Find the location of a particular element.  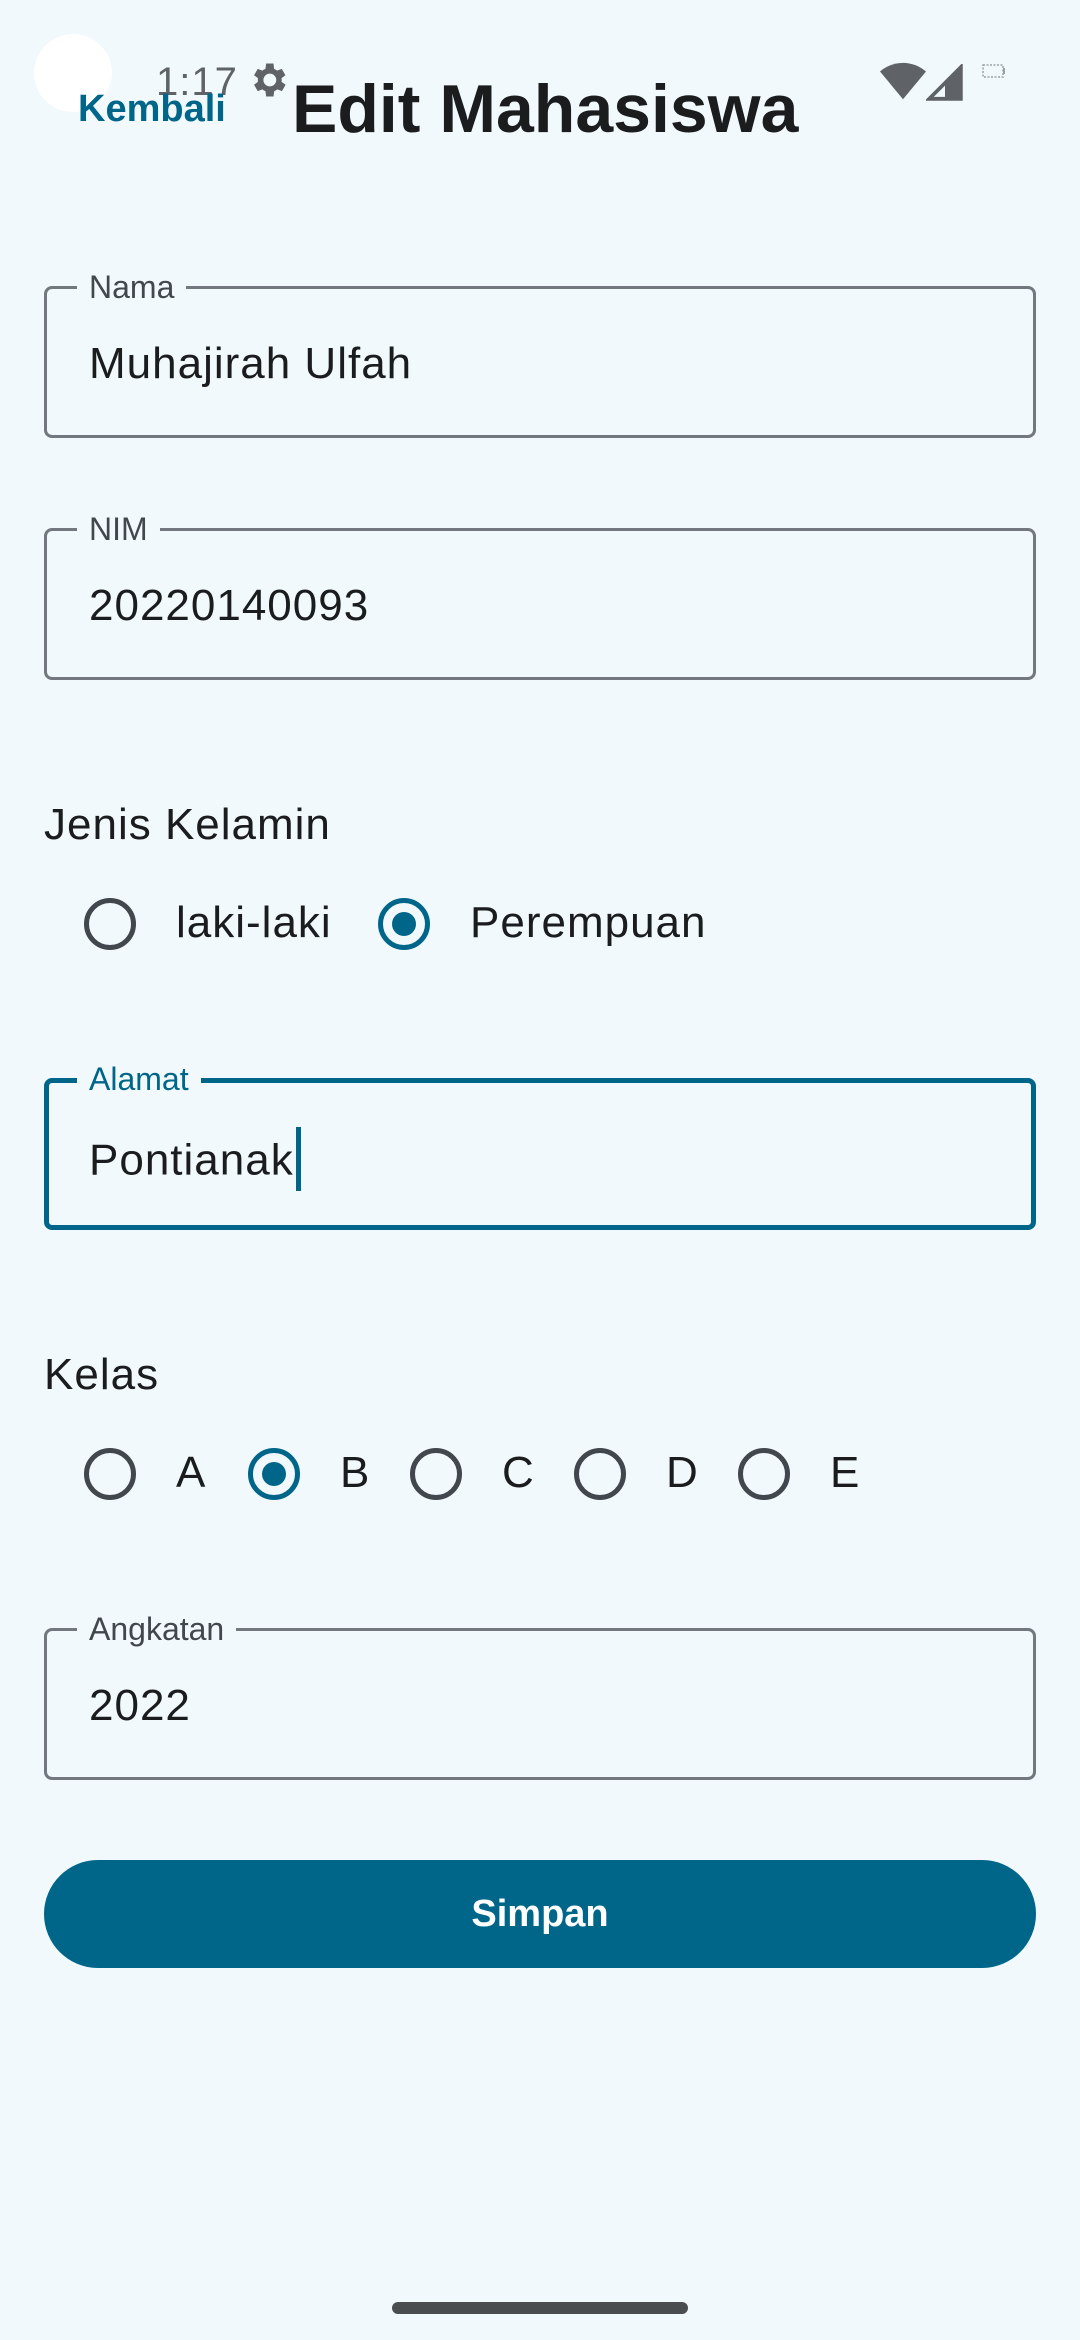

save-button: Simpan is located at coordinates (540, 1914).